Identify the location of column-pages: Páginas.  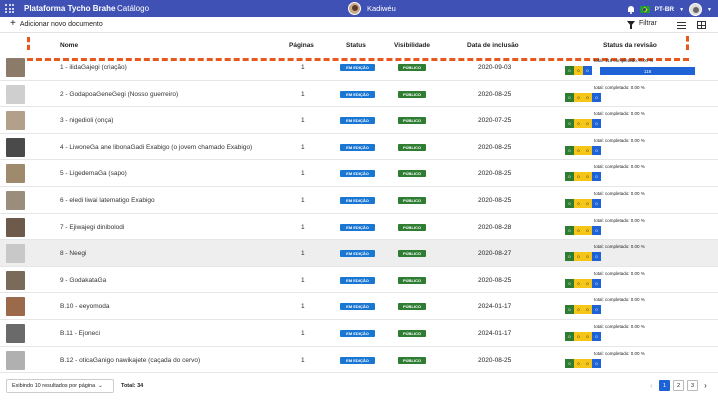
(301, 45).